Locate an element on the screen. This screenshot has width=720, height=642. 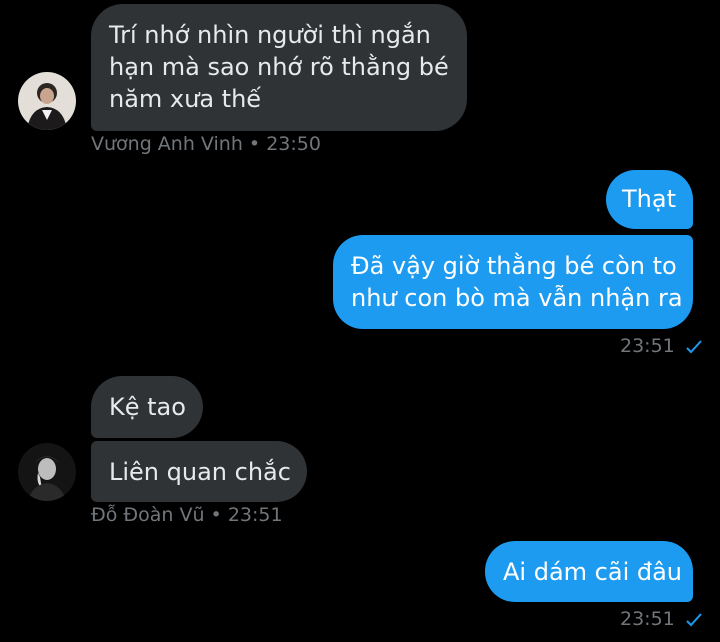
avatar-do-doan-vu is located at coordinates (47, 472).